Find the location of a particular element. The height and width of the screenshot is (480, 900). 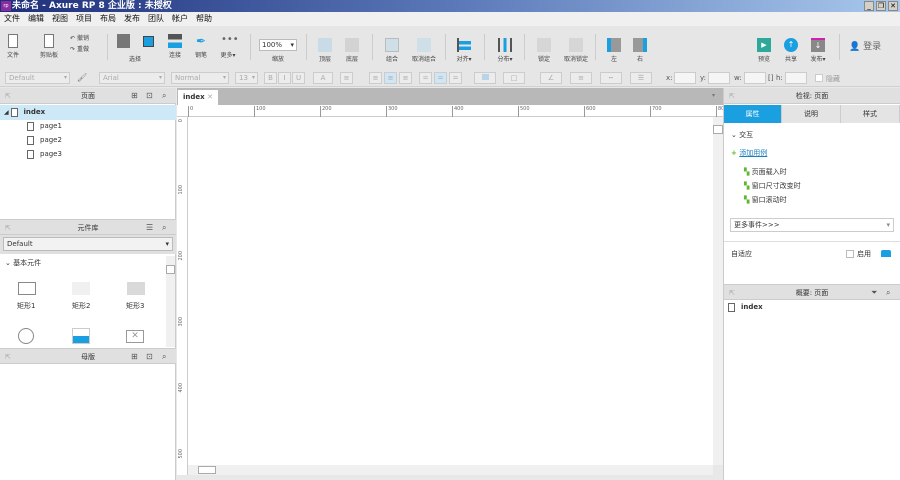

redo-button: ↷ 重做 is located at coordinates (87, 48).